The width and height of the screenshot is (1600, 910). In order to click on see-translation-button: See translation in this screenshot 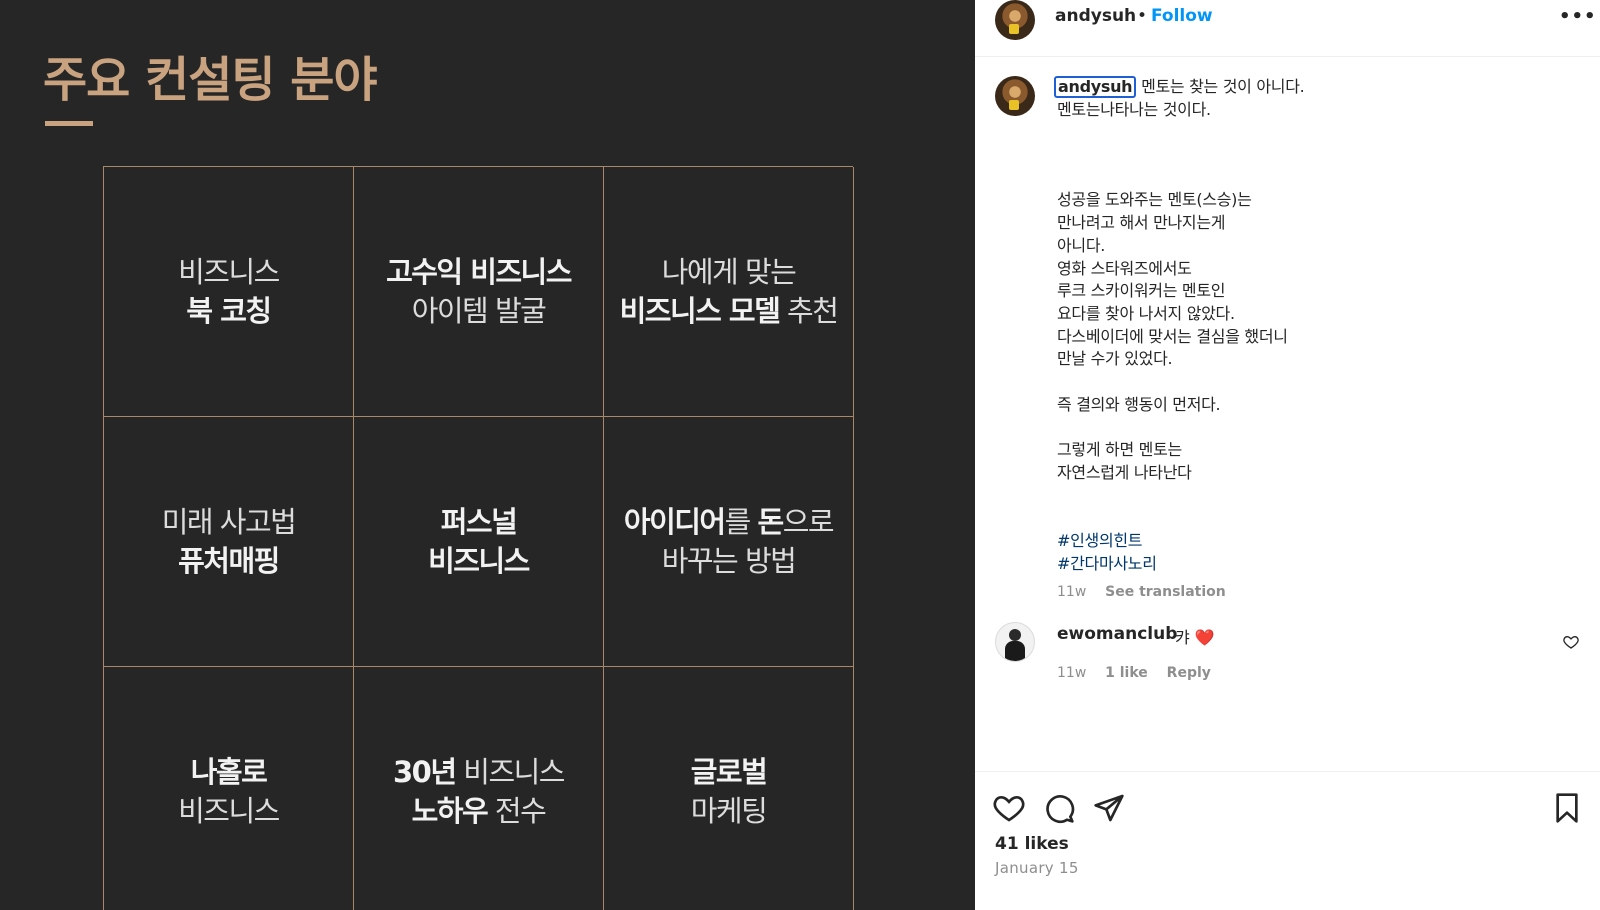, I will do `click(1165, 592)`.